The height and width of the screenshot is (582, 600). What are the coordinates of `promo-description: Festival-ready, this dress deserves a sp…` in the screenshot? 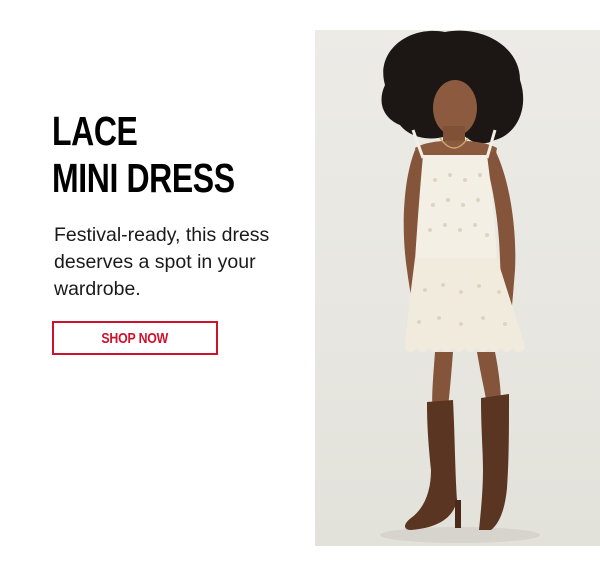 It's located at (162, 262).